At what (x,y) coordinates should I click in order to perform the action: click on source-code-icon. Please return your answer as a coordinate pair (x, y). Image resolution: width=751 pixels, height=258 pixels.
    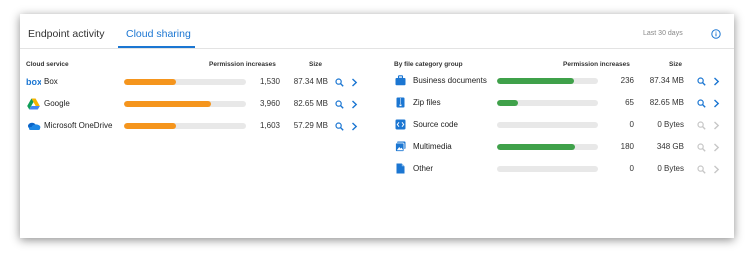
    Looking at the image, I should click on (400, 124).